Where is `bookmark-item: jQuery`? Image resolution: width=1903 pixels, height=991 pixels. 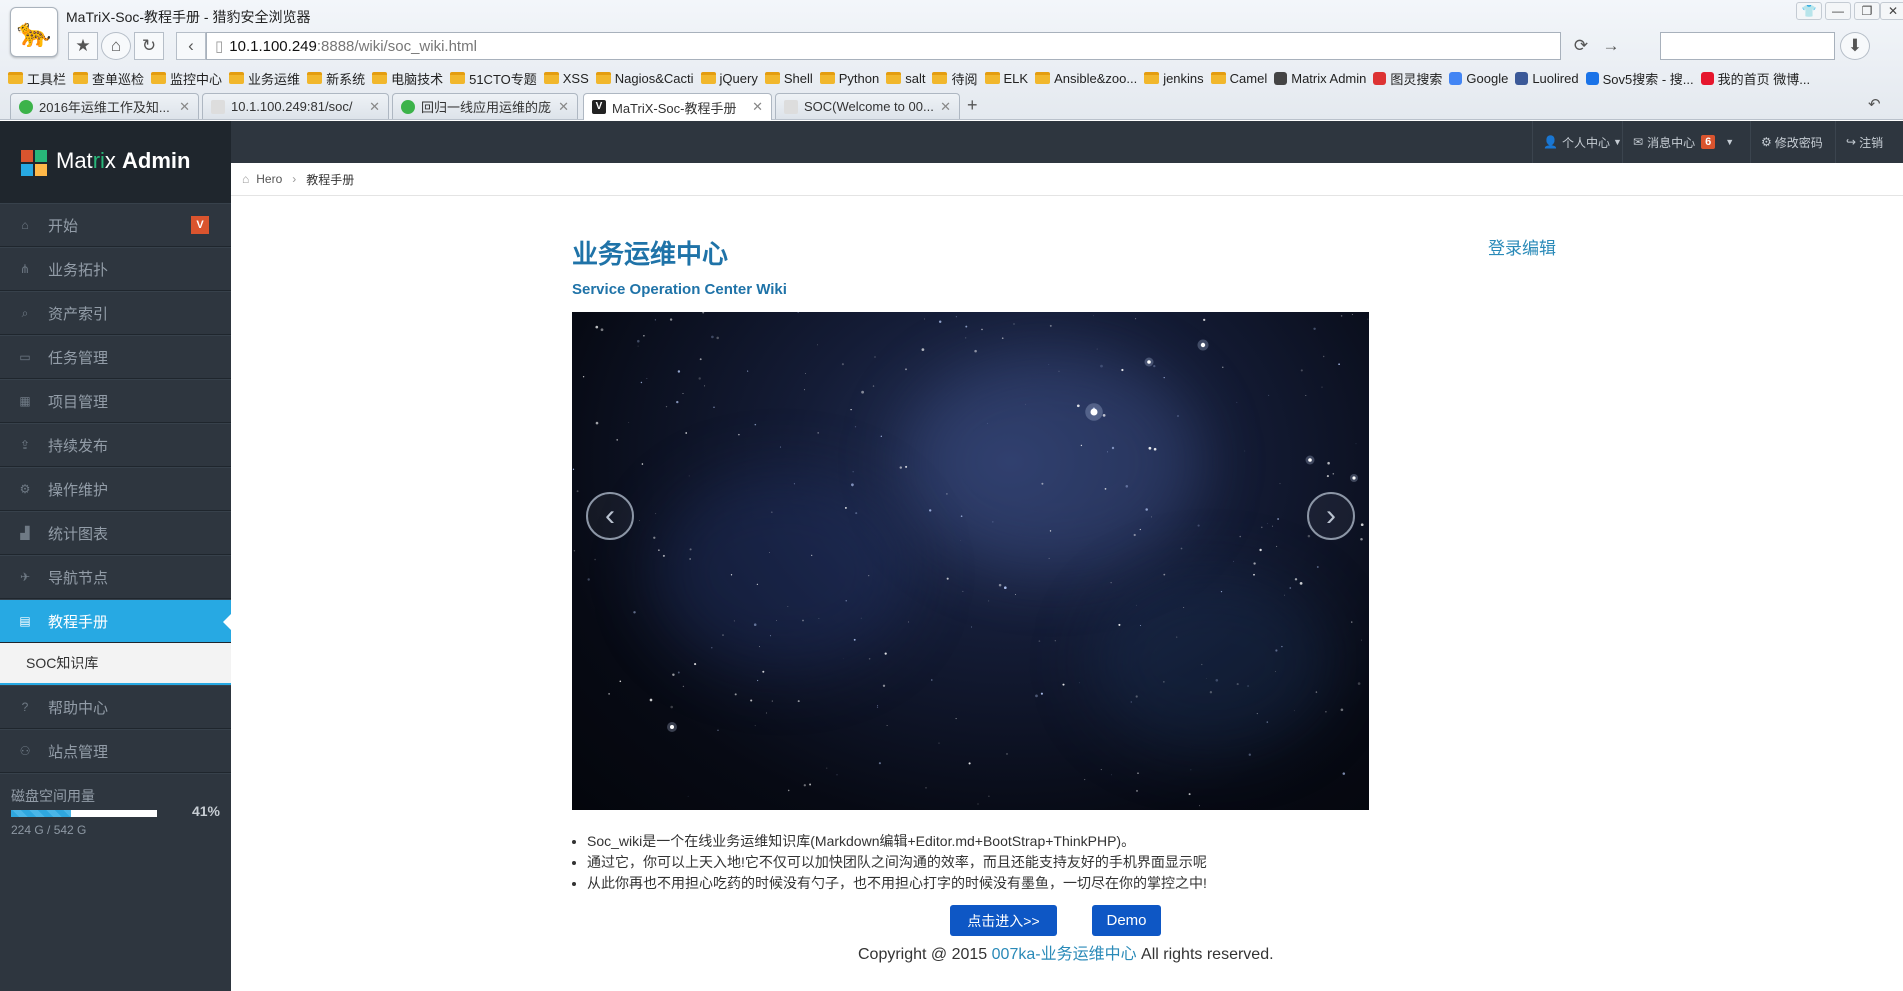
bookmark-item: jQuery is located at coordinates (729, 78).